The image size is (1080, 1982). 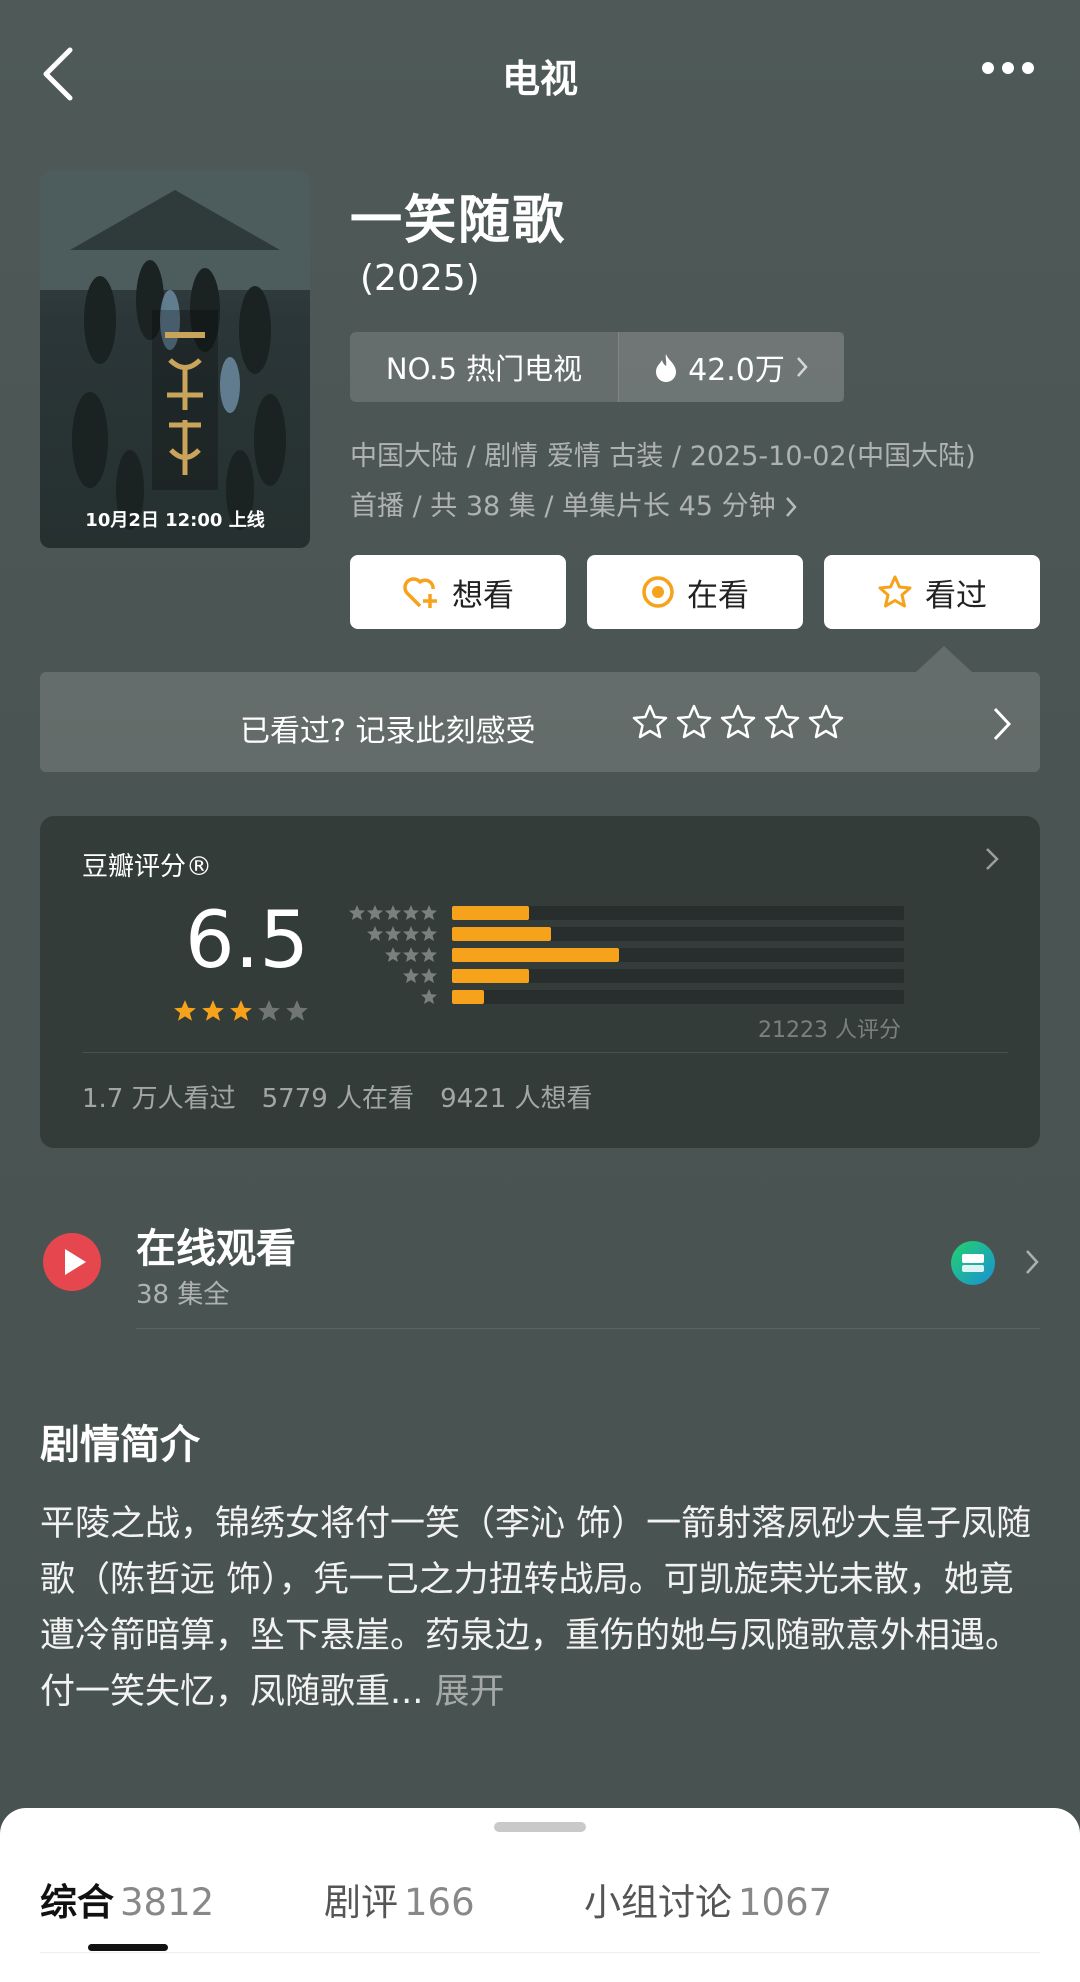 What do you see at coordinates (159, 1096) in the screenshot?
I see `watched-count: 1.7 万人看过` at bounding box center [159, 1096].